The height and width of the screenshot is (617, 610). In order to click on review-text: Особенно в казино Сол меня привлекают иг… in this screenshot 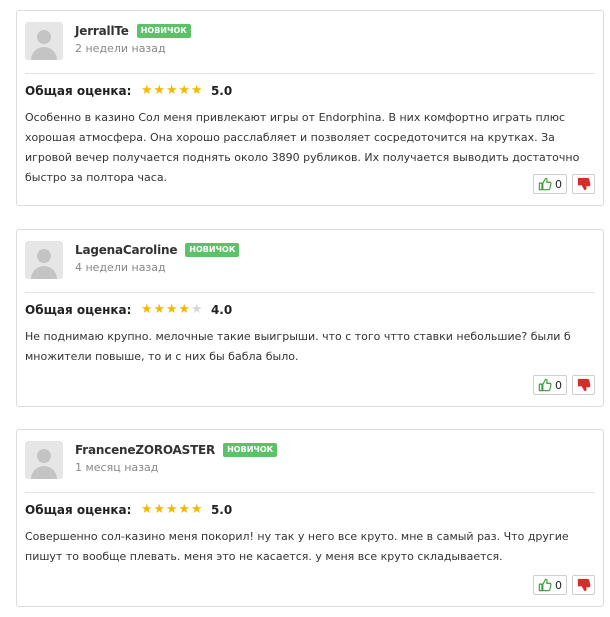, I will do `click(302, 147)`.